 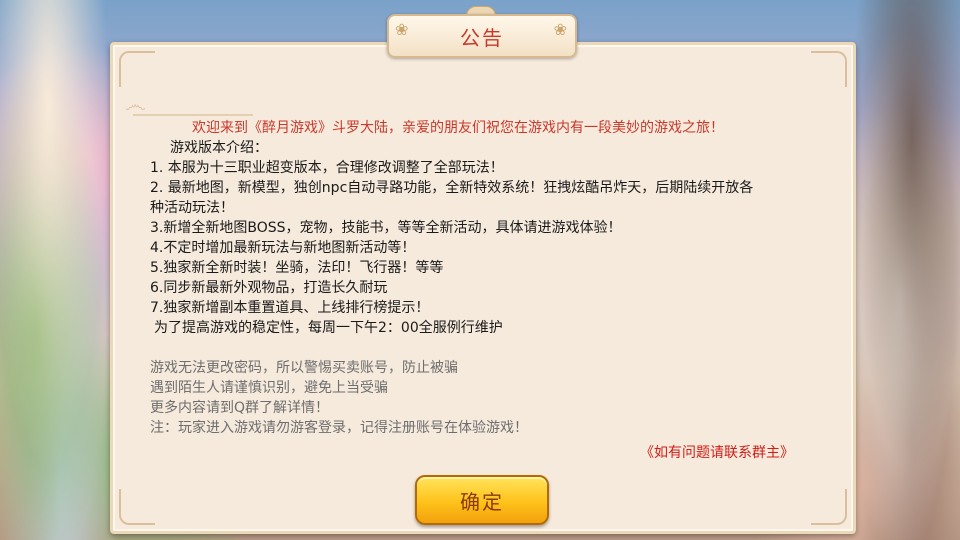 I want to click on warning-line: 注：玩家进入游戏请勿游客登录，记得注册账号在体验游戏！, so click(x=339, y=428).